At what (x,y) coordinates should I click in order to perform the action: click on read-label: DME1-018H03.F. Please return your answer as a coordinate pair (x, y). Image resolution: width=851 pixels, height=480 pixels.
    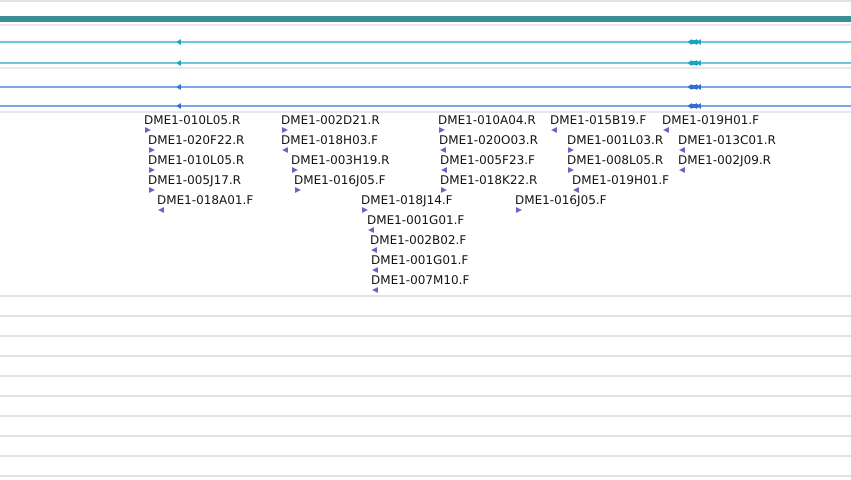
    Looking at the image, I should click on (329, 140).